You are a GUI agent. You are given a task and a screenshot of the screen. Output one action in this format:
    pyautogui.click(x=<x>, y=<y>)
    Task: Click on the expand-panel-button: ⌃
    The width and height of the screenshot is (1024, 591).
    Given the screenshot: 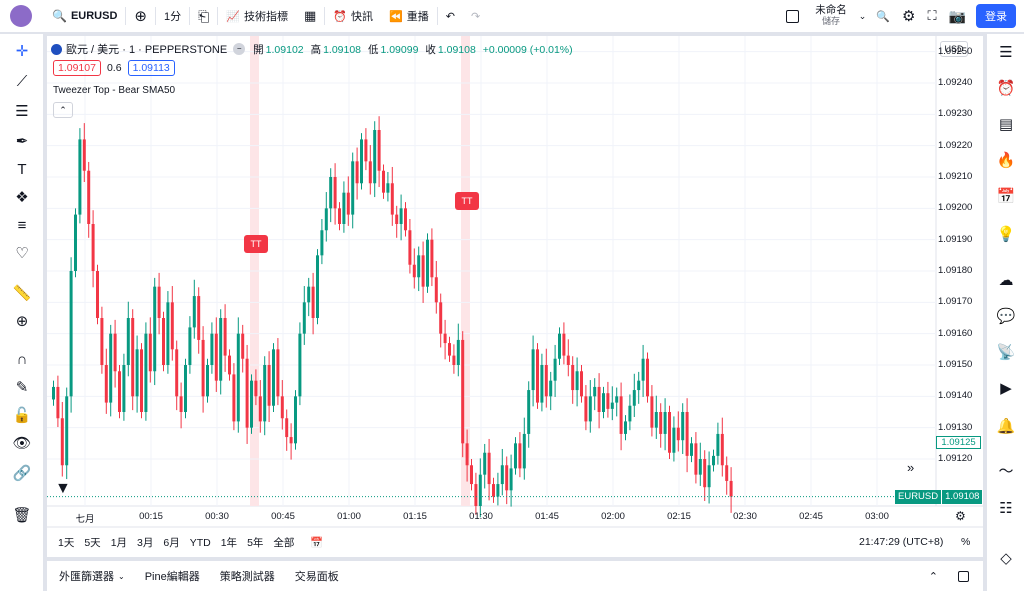 What is the action you would take?
    pyautogui.click(x=933, y=576)
    